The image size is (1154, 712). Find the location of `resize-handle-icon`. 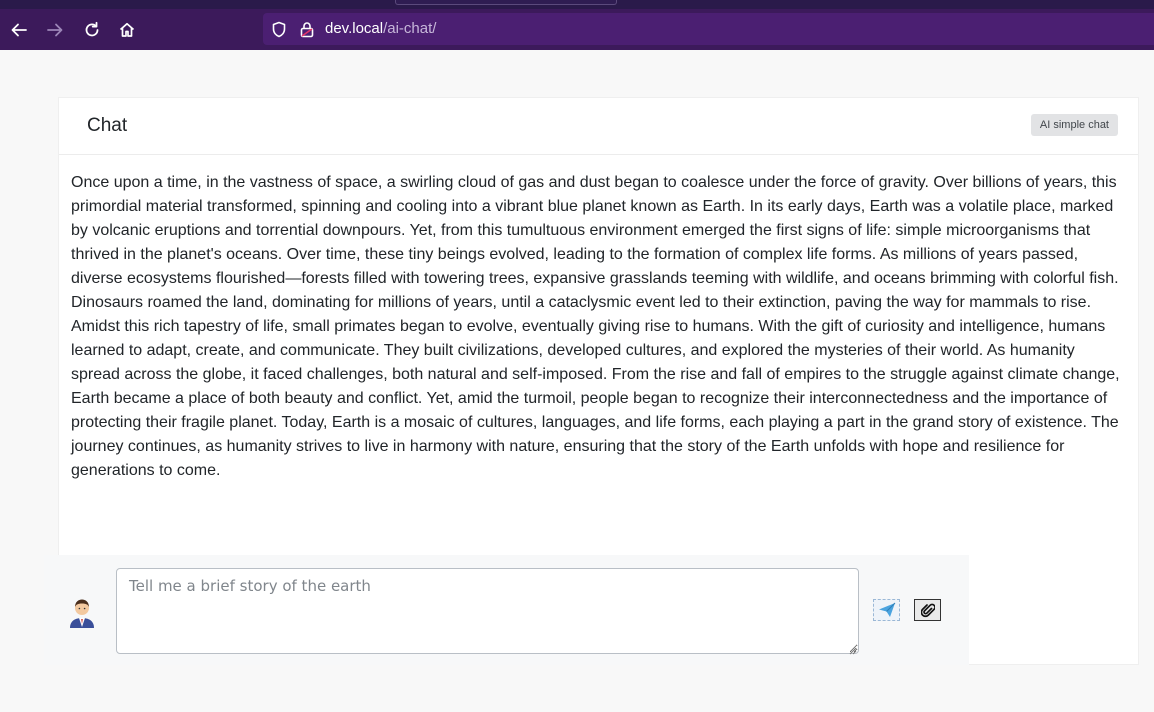

resize-handle-icon is located at coordinates (852, 651).